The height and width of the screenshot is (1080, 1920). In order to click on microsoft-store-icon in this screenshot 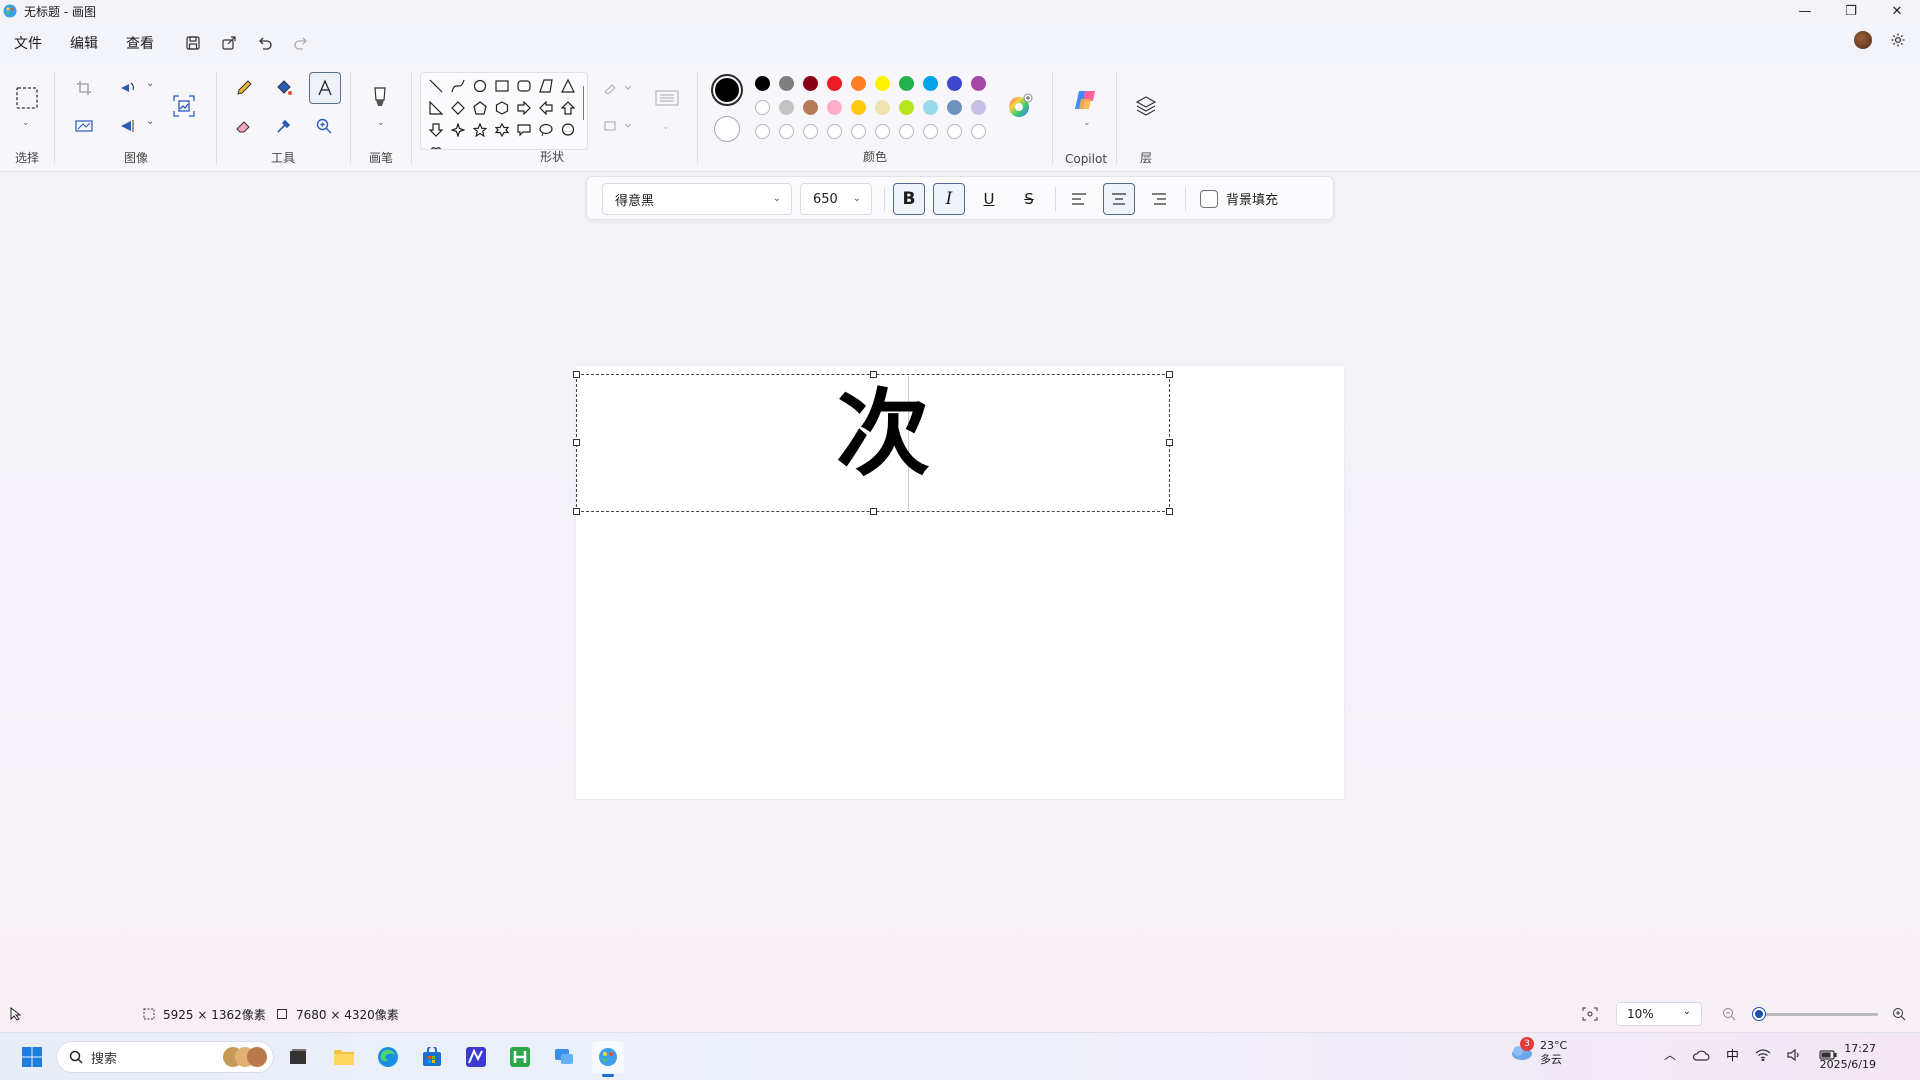, I will do `click(432, 1057)`.